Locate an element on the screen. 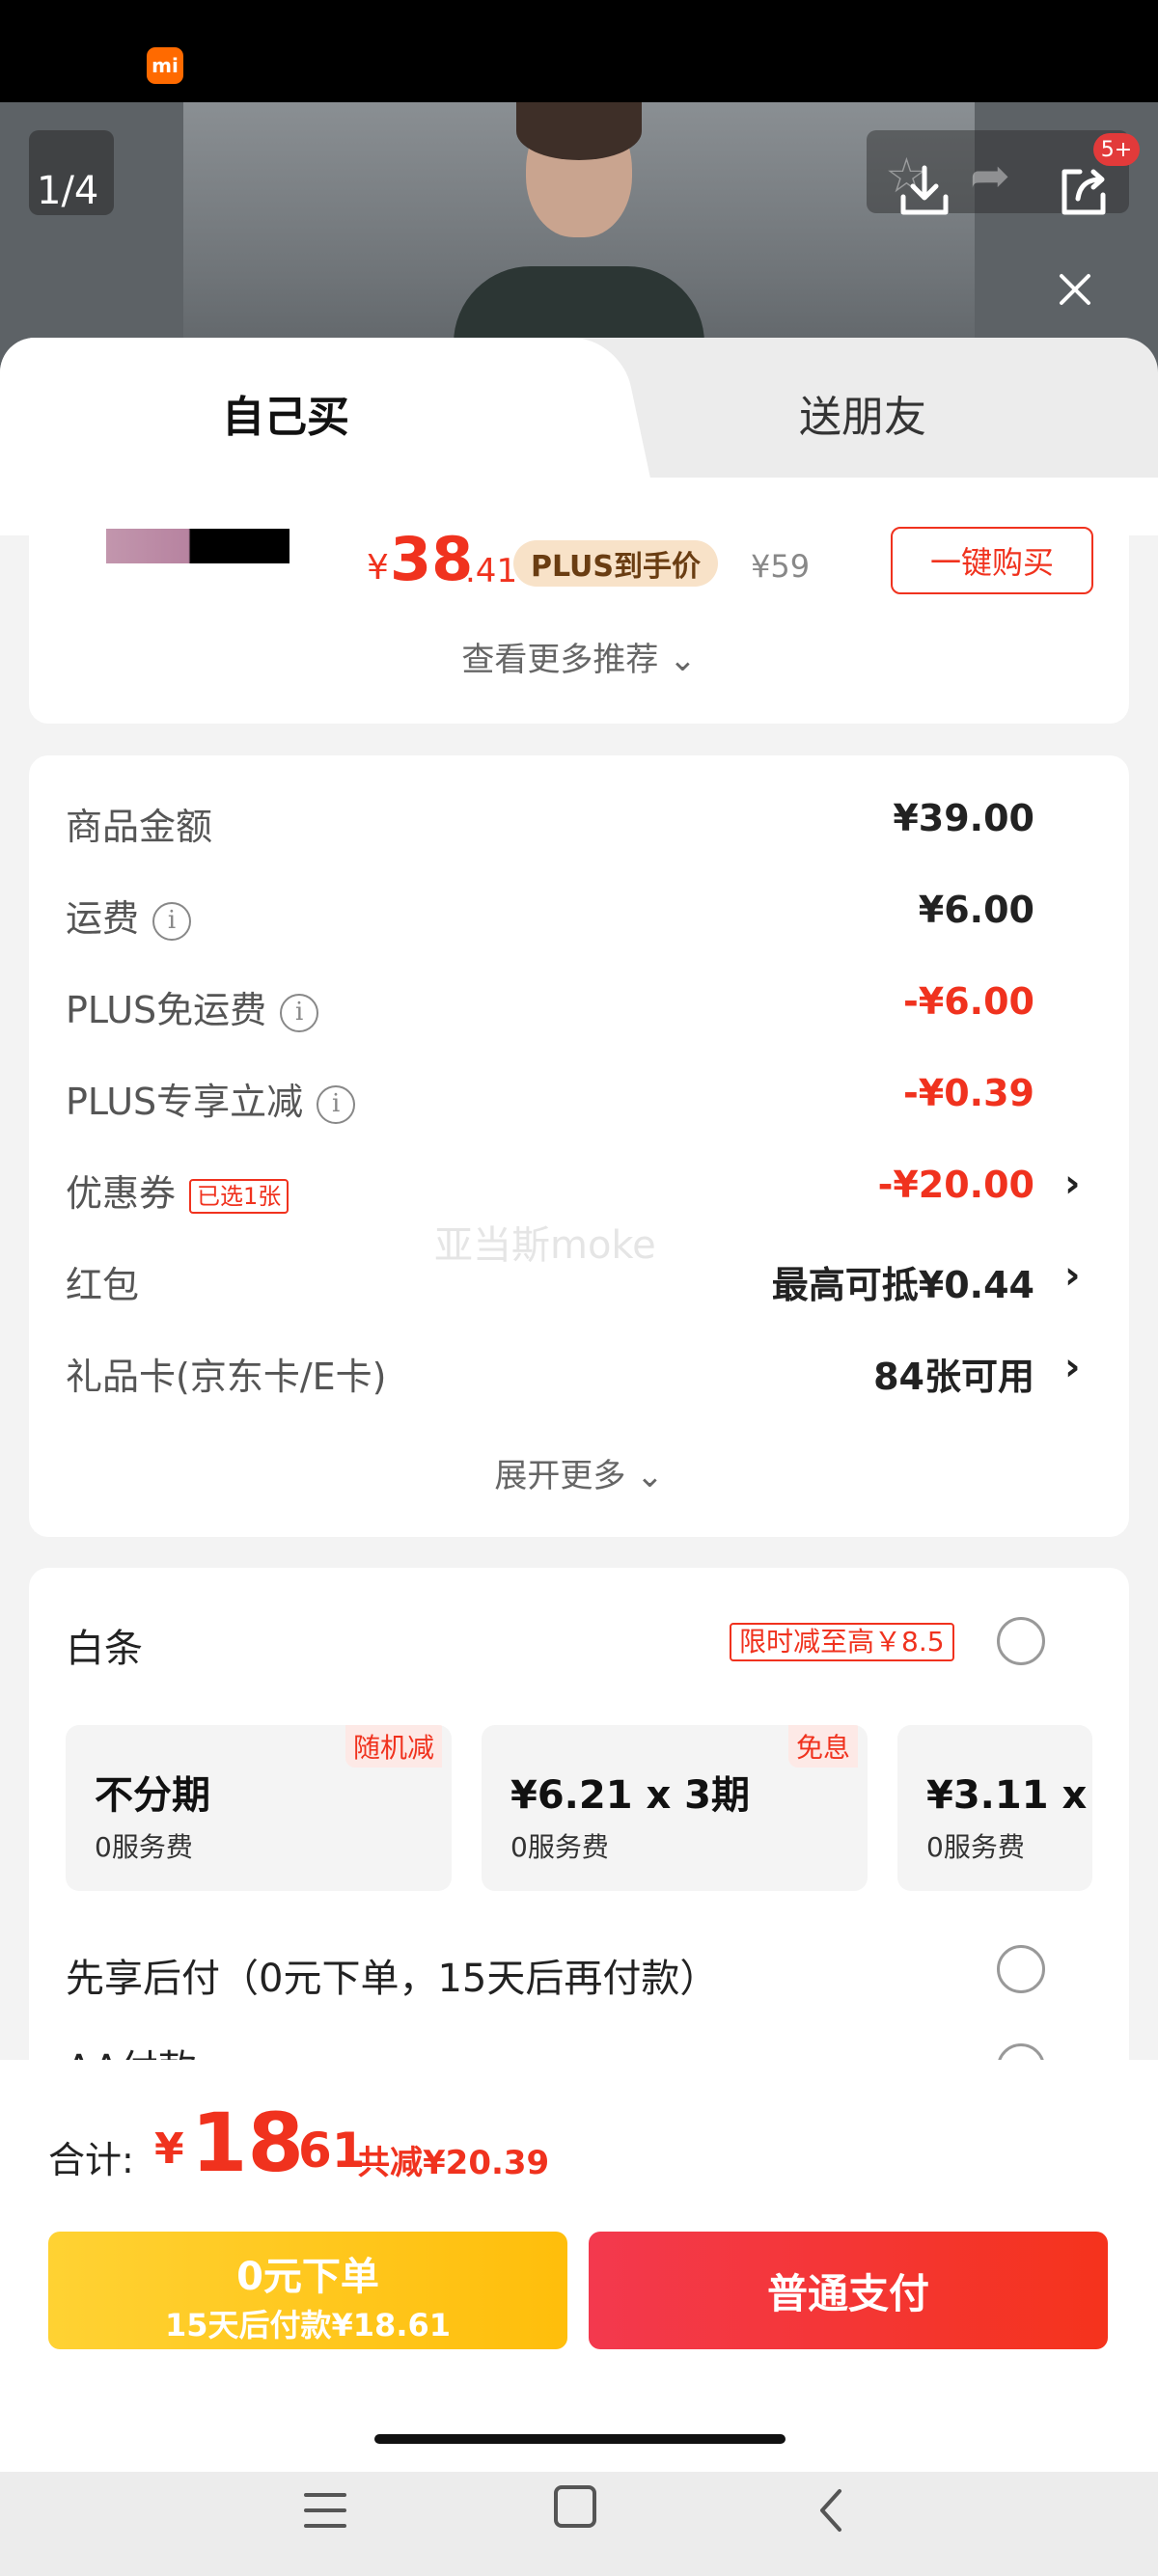 The width and height of the screenshot is (1158, 2576). plan-main-label: ¥6.21 x 3期 is located at coordinates (630, 1795).